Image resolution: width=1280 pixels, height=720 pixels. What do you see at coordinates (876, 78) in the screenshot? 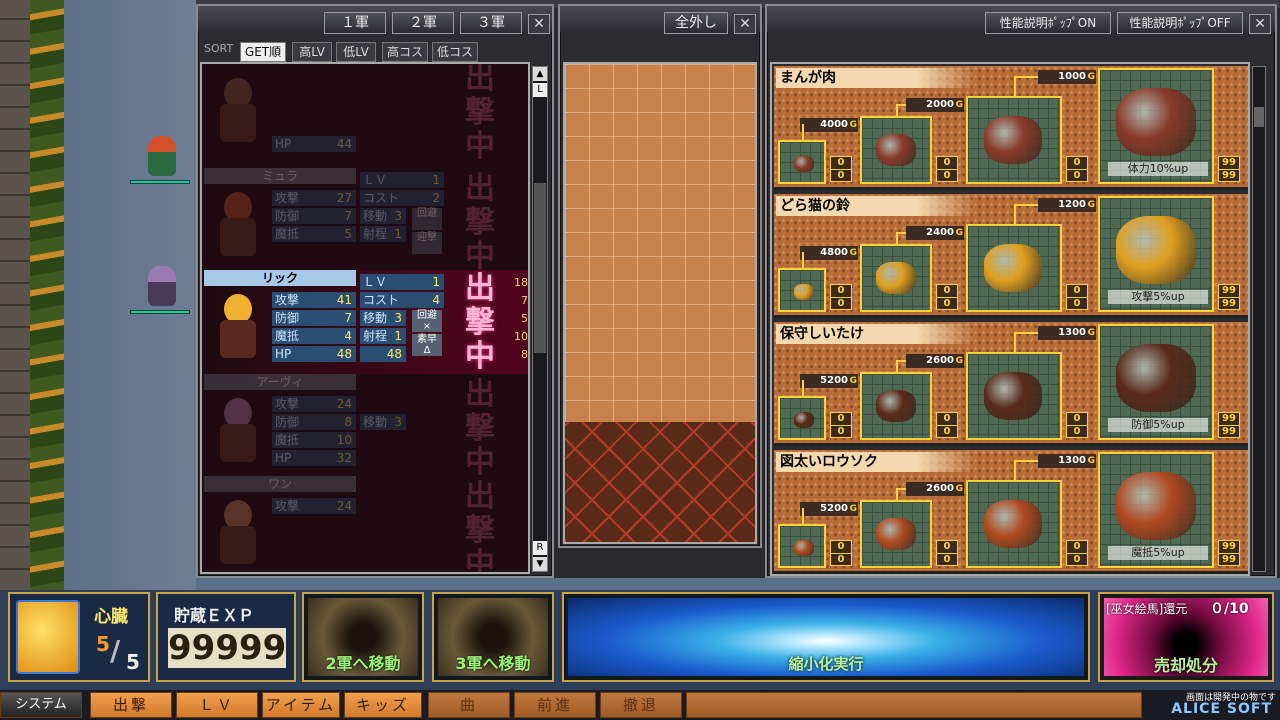
I see `item-name: まんが肉` at bounding box center [876, 78].